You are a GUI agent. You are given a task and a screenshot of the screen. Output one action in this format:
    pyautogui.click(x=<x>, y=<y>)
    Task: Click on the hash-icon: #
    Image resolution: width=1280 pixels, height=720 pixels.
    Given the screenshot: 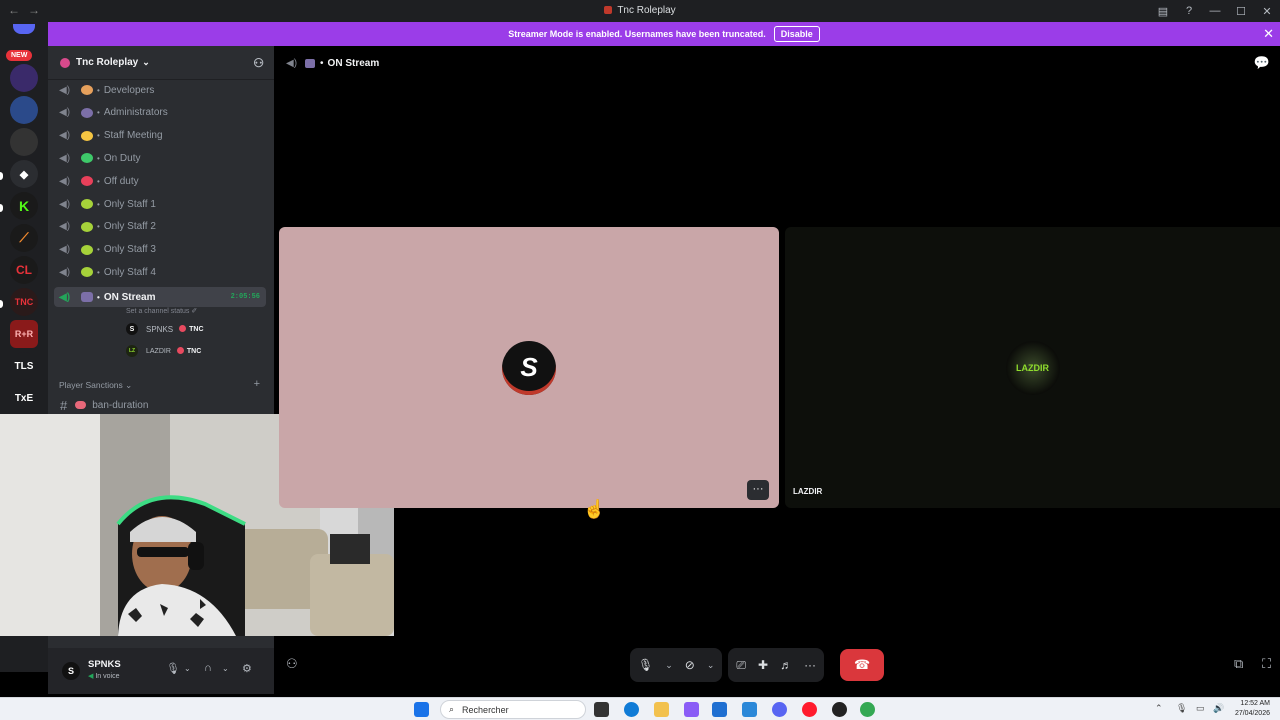 What is the action you would take?
    pyautogui.click(x=64, y=405)
    